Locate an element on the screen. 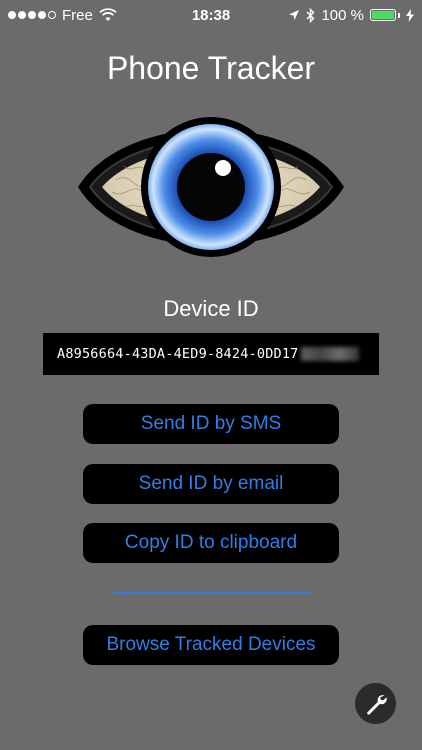 The height and width of the screenshot is (750, 422). battery-icon is located at coordinates (385, 15).